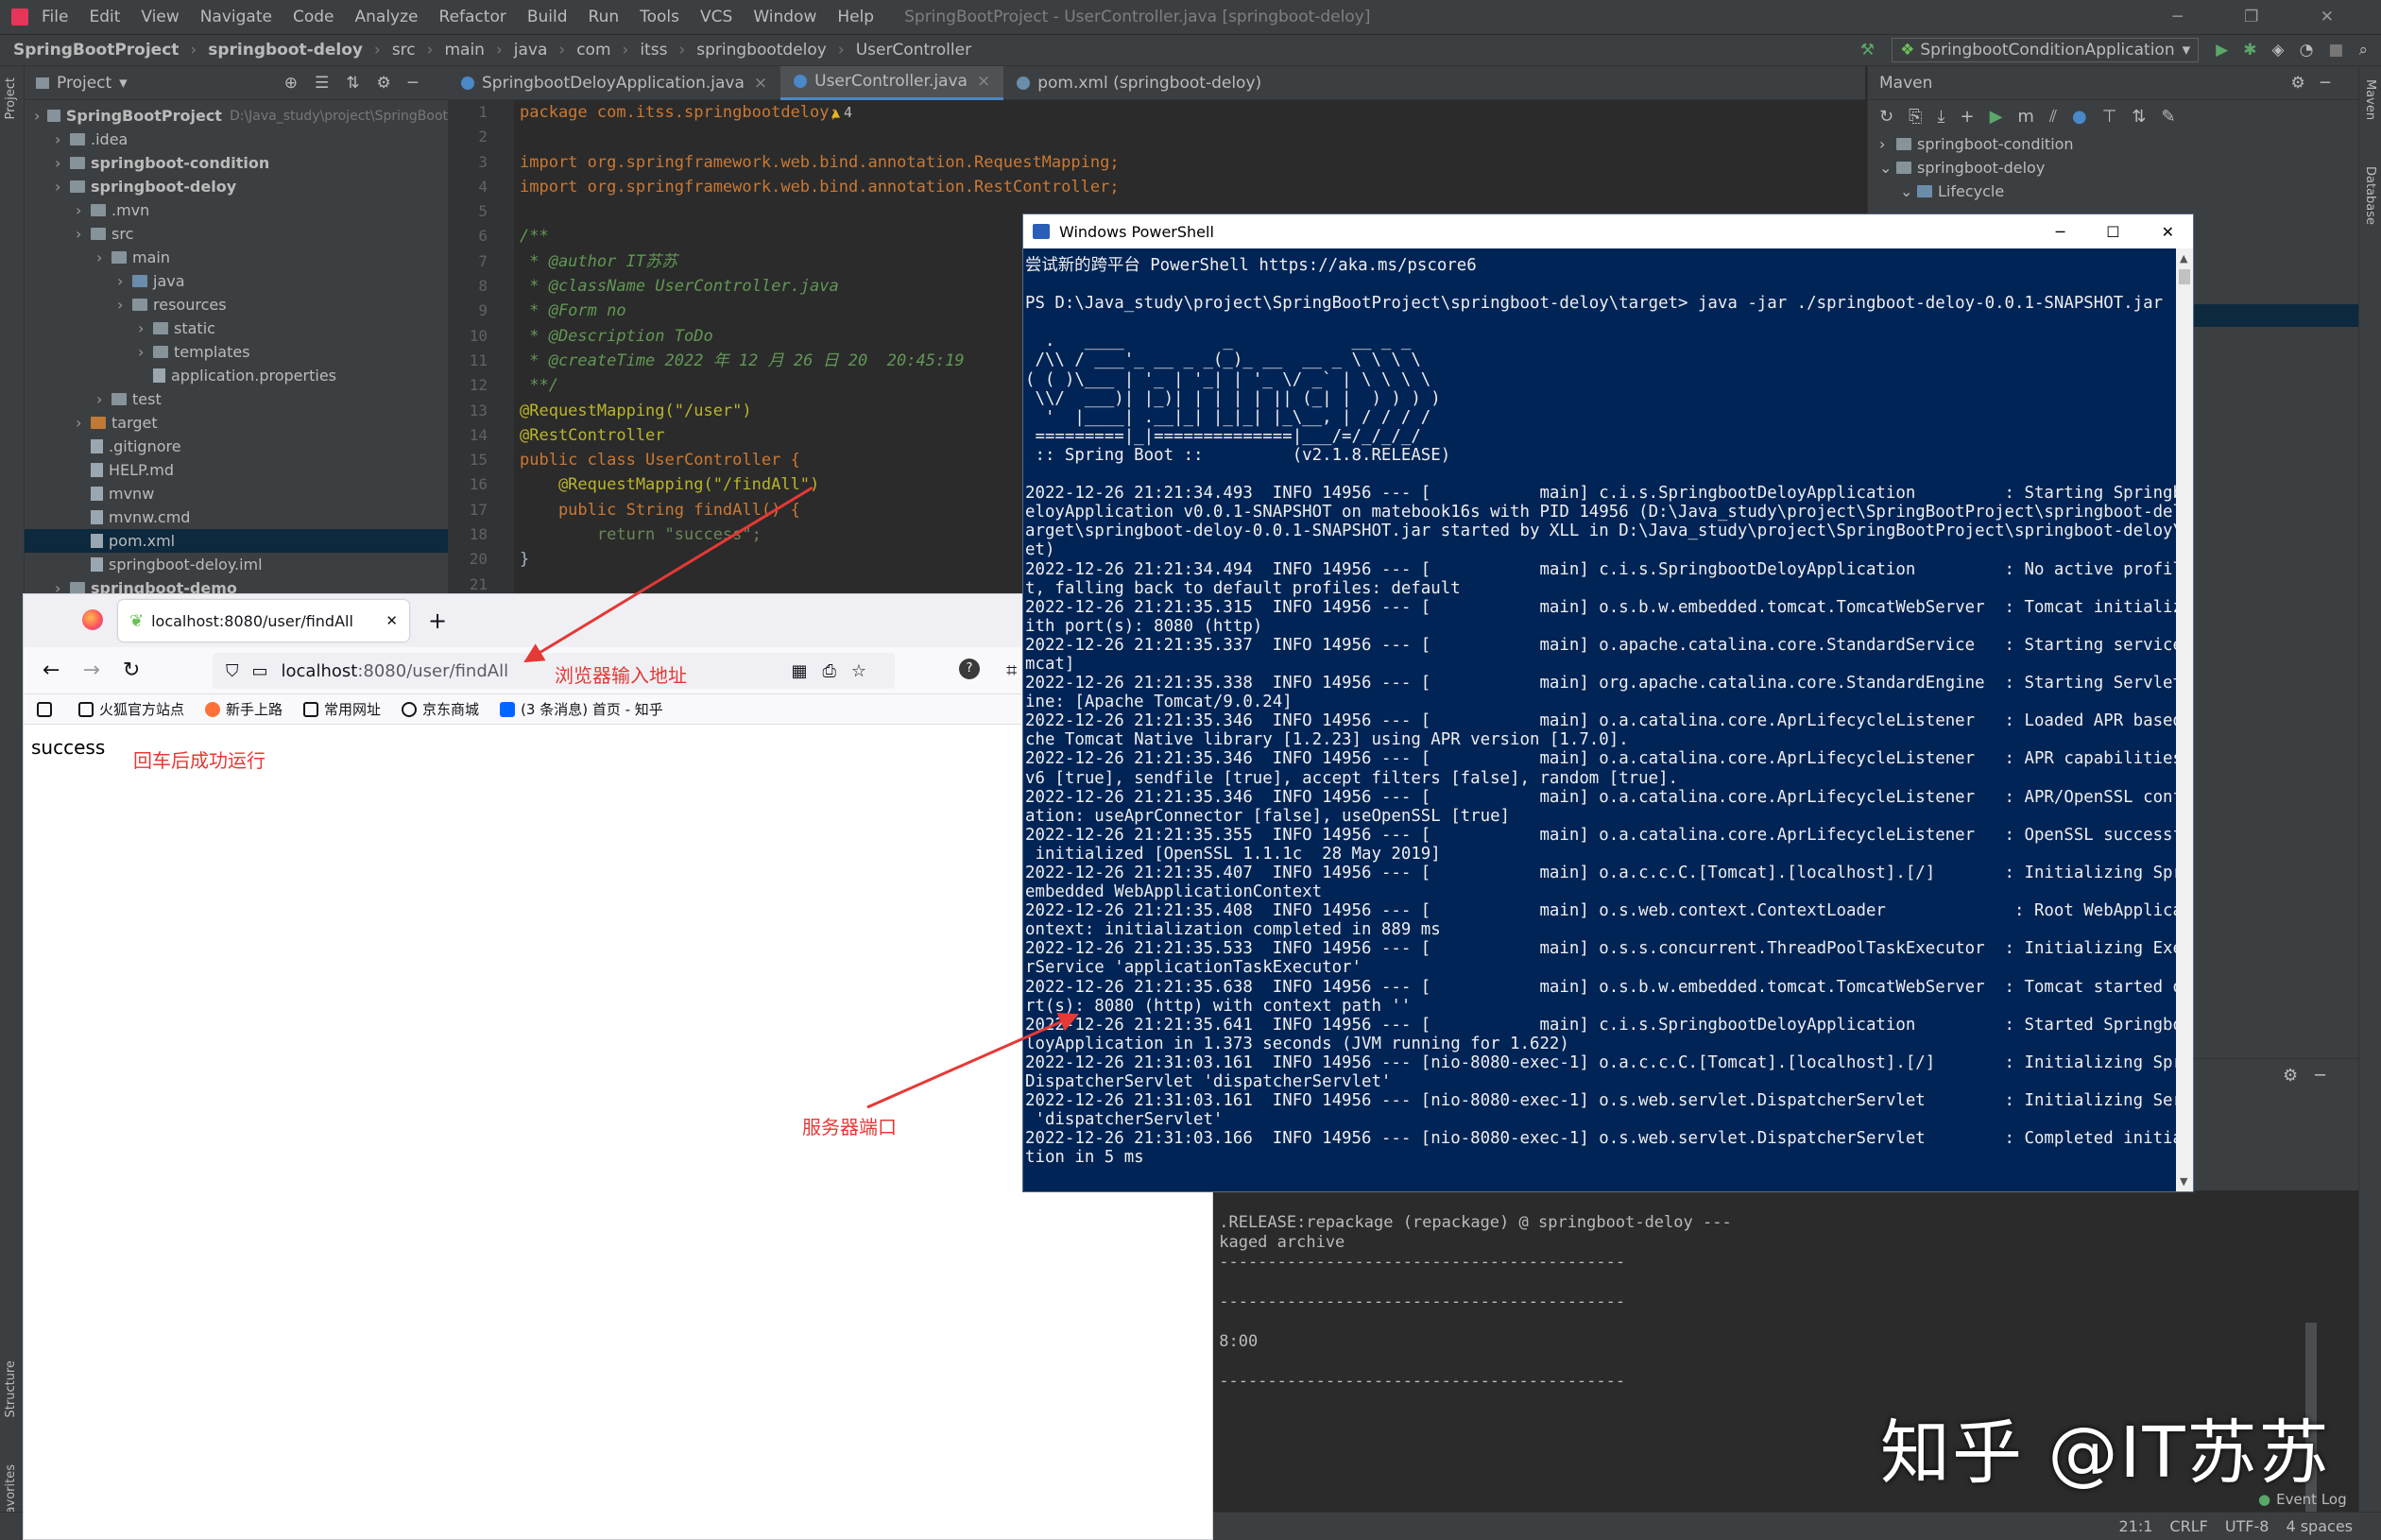 The width and height of the screenshot is (2381, 1540). I want to click on project-tree-item: › .mvn, so click(237, 210).